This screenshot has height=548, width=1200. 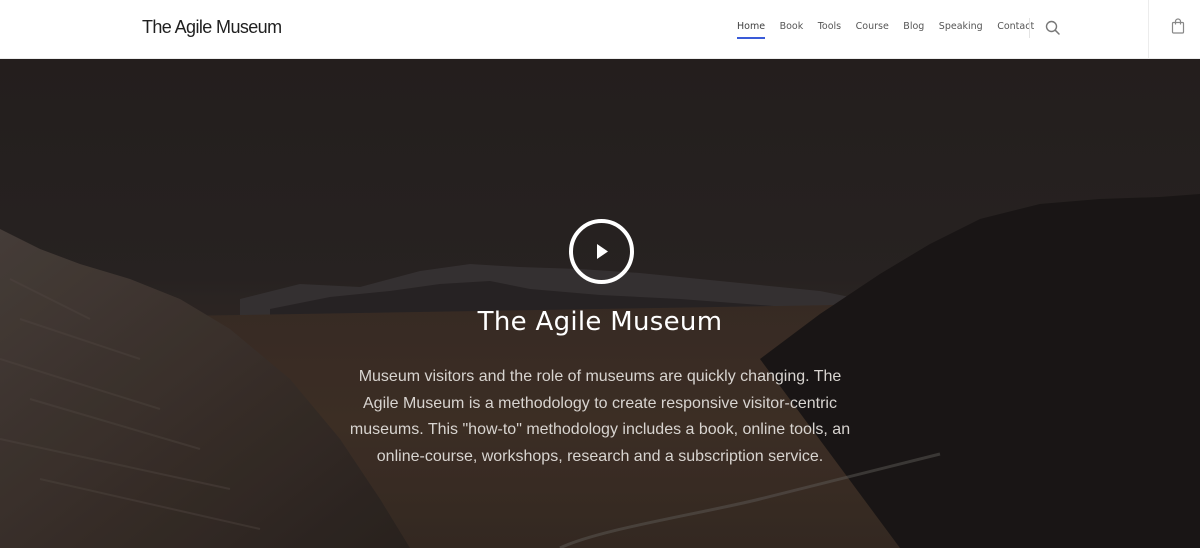 I want to click on nav-item-tools: Tools, so click(x=829, y=29).